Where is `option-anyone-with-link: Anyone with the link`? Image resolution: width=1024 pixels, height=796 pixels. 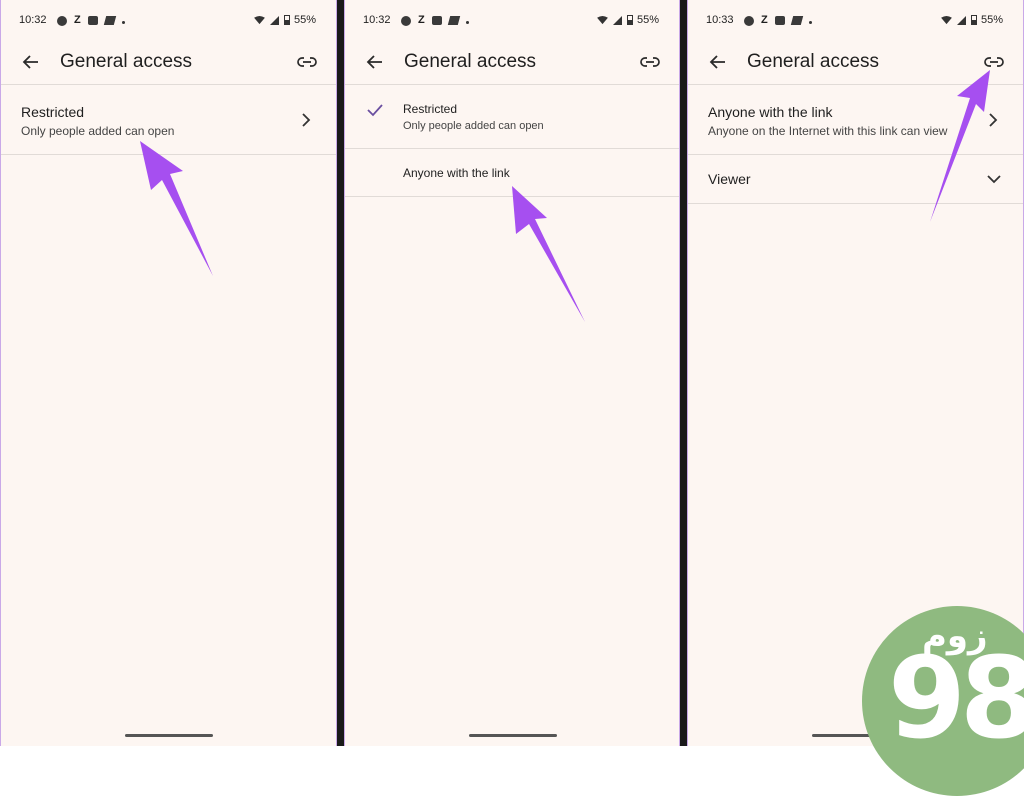
option-anyone-with-link: Anyone with the link is located at coordinates (512, 172).